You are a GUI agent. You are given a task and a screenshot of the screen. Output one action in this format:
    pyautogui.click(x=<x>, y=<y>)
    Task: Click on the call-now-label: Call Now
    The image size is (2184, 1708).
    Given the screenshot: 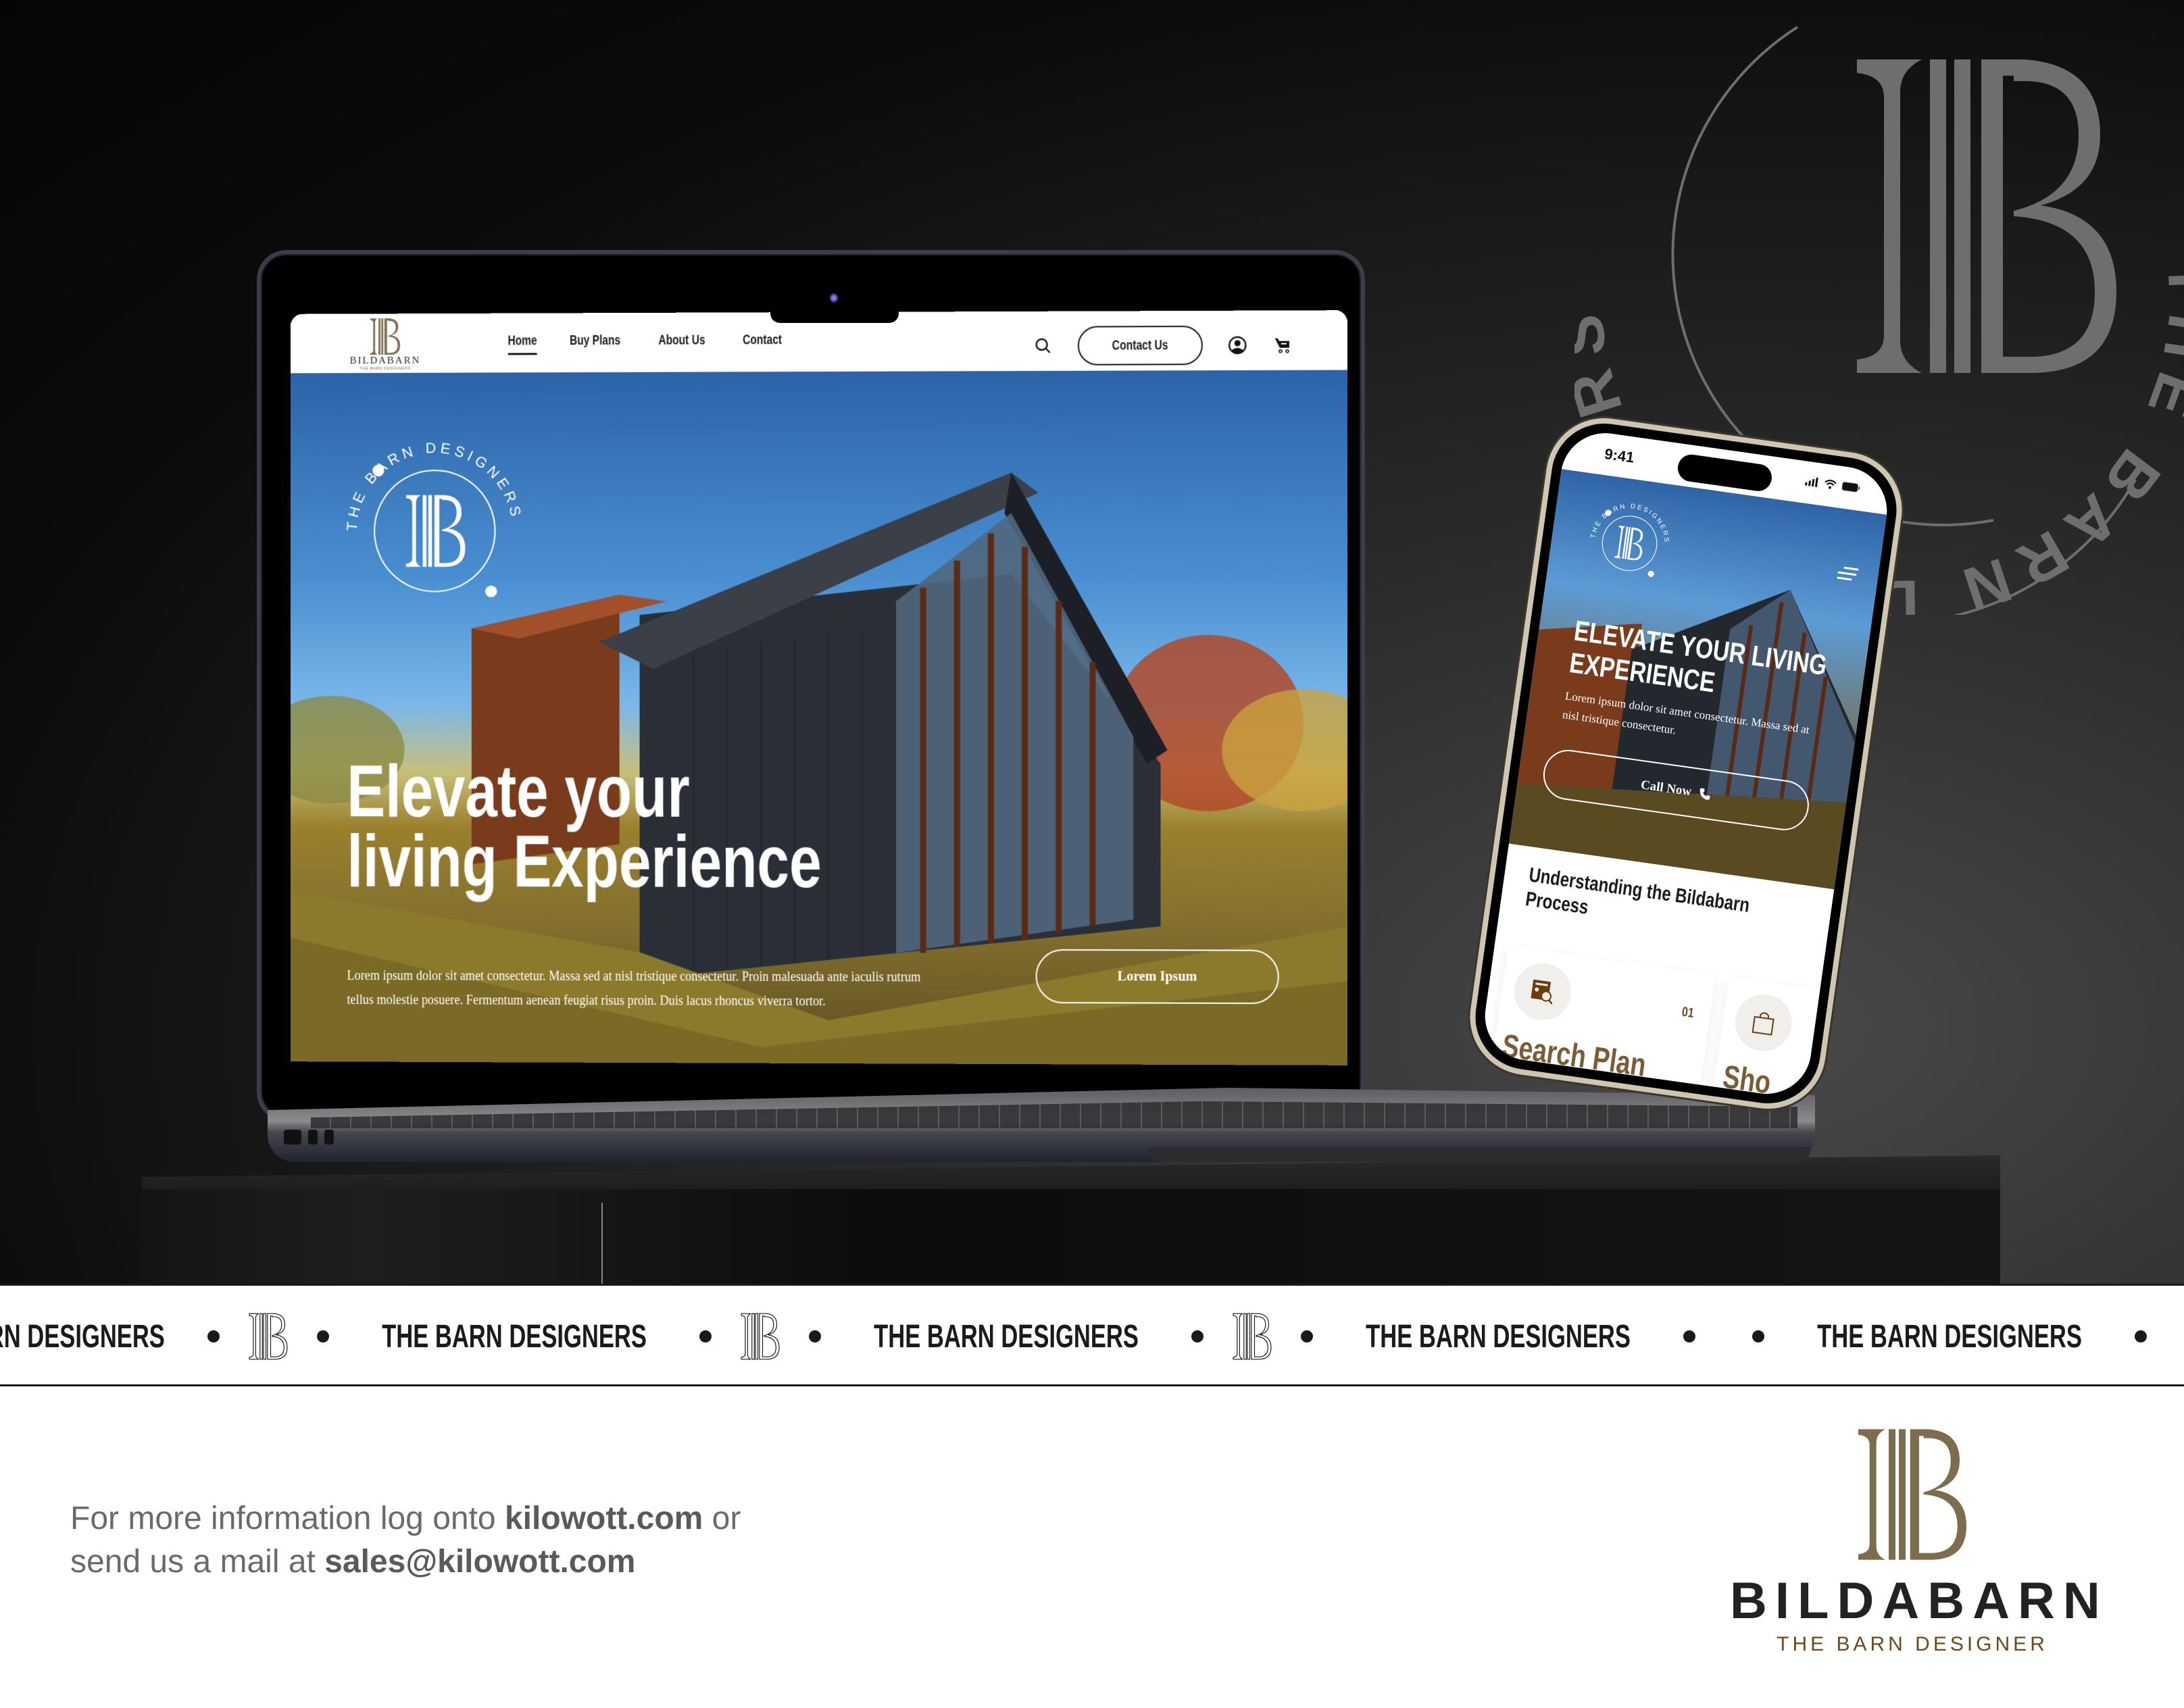 What is the action you would take?
    pyautogui.click(x=1666, y=788)
    